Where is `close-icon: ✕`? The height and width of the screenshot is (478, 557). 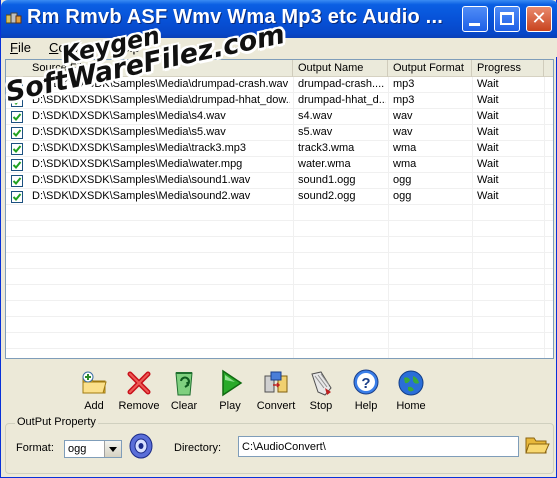 close-icon: ✕ is located at coordinates (539, 18).